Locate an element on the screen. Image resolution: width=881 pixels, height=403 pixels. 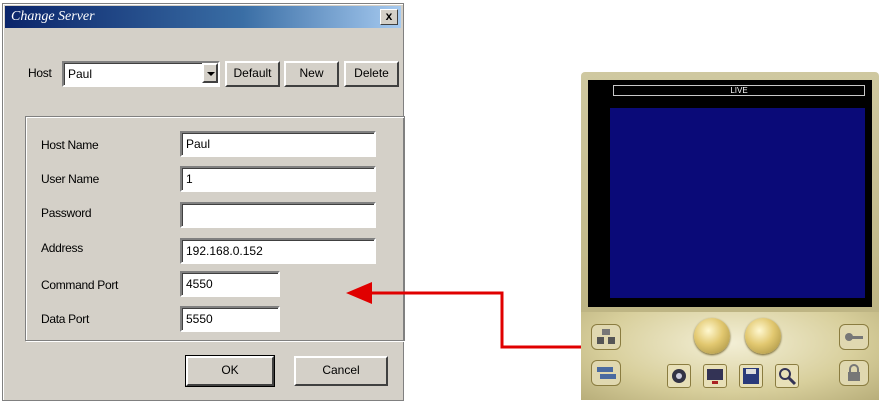
camera-icon is located at coordinates (679, 376).